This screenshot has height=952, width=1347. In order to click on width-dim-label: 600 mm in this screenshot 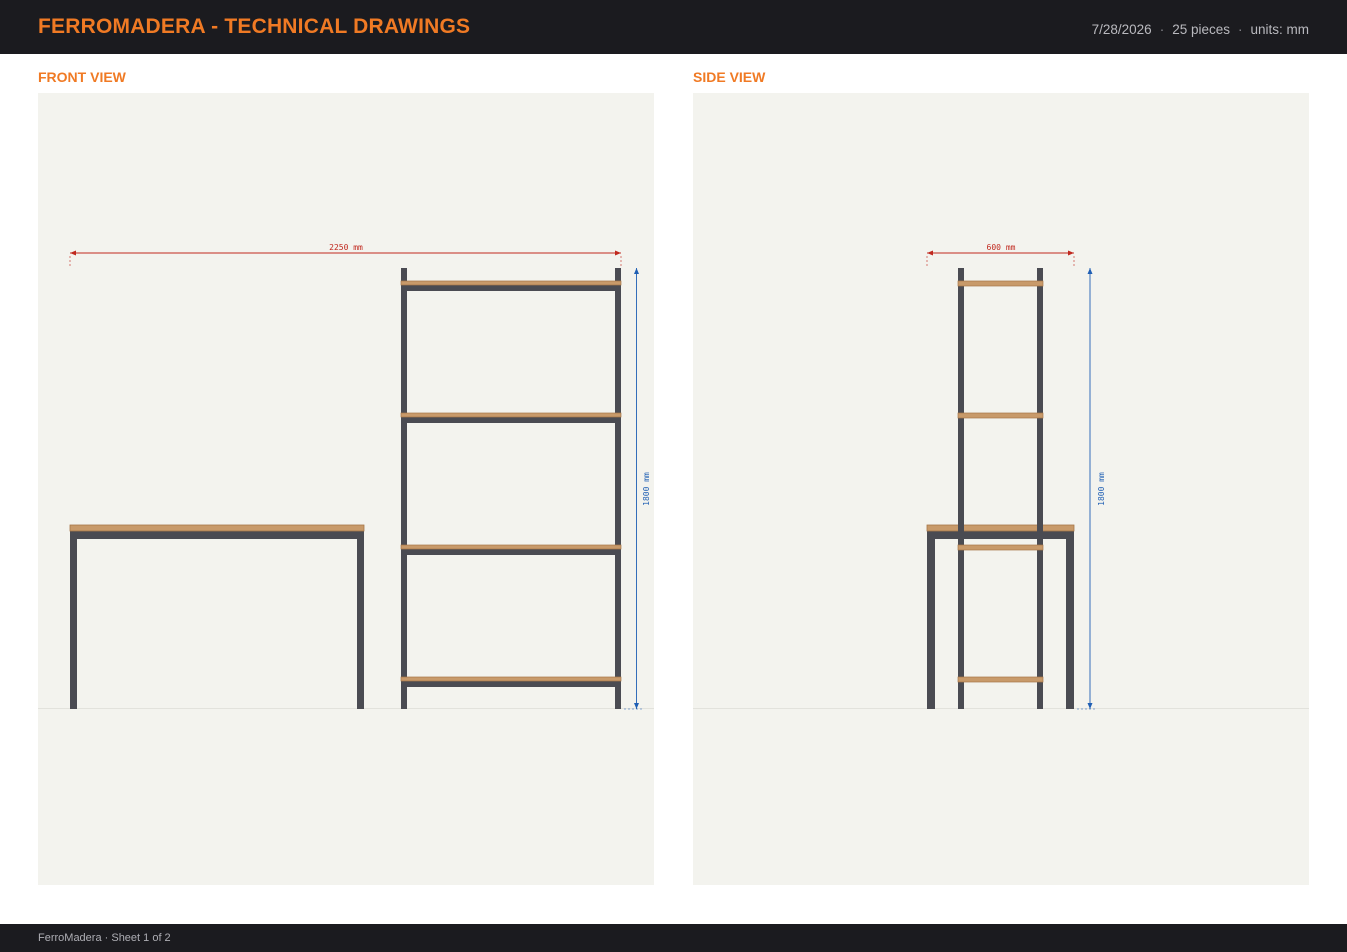, I will do `click(1001, 247)`.